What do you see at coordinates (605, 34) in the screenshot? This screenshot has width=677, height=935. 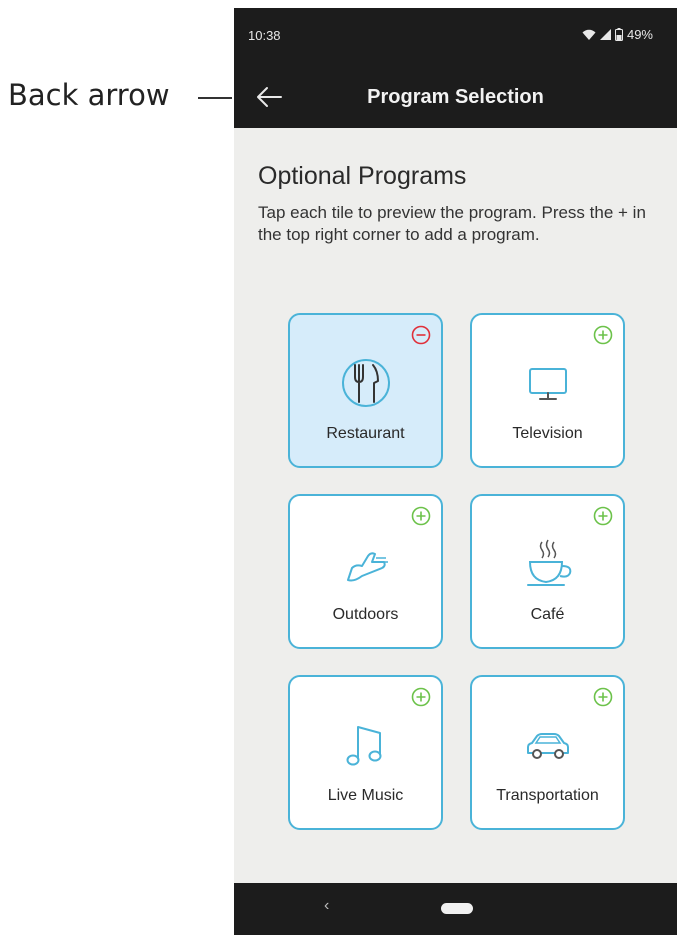 I see `cell-signal-icon` at bounding box center [605, 34].